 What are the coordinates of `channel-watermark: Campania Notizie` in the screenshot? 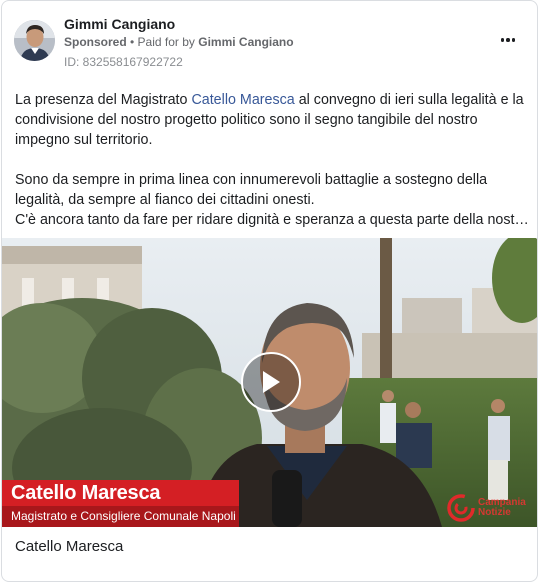 It's located at (491, 508).